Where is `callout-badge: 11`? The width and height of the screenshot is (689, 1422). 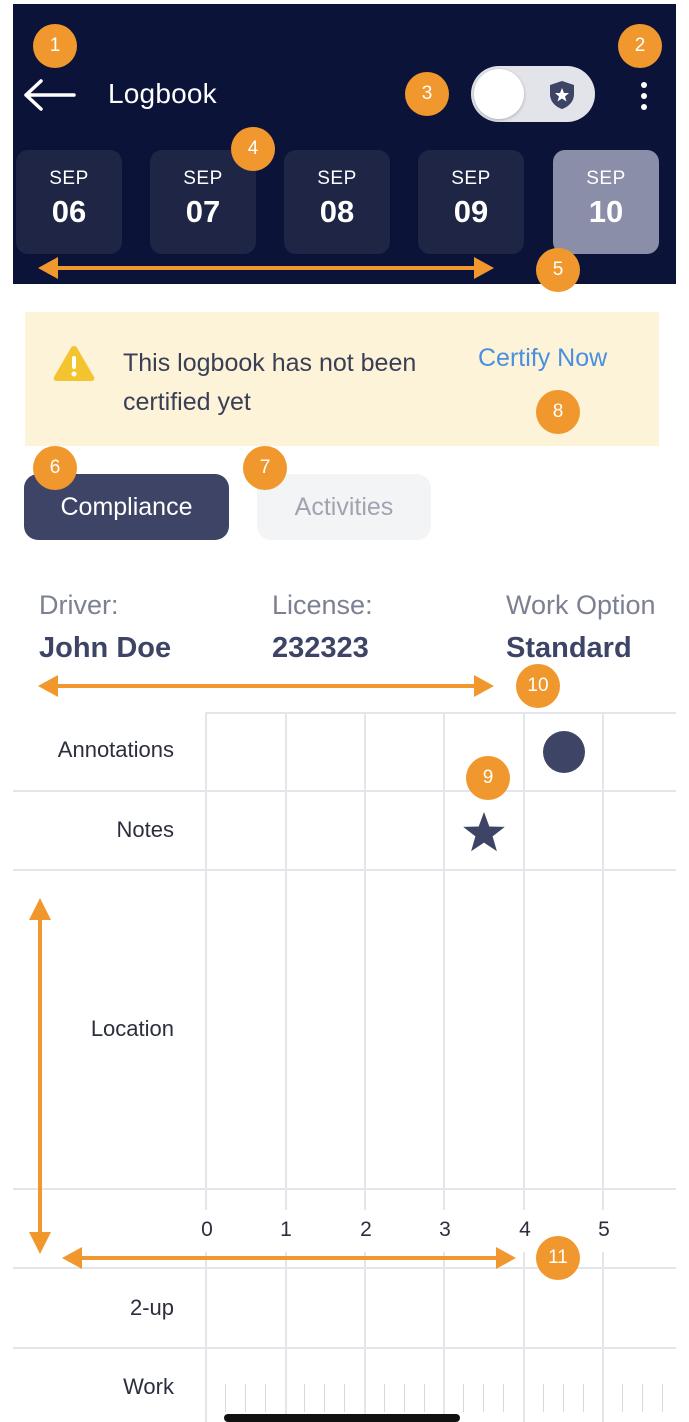
callout-badge: 11 is located at coordinates (558, 1258).